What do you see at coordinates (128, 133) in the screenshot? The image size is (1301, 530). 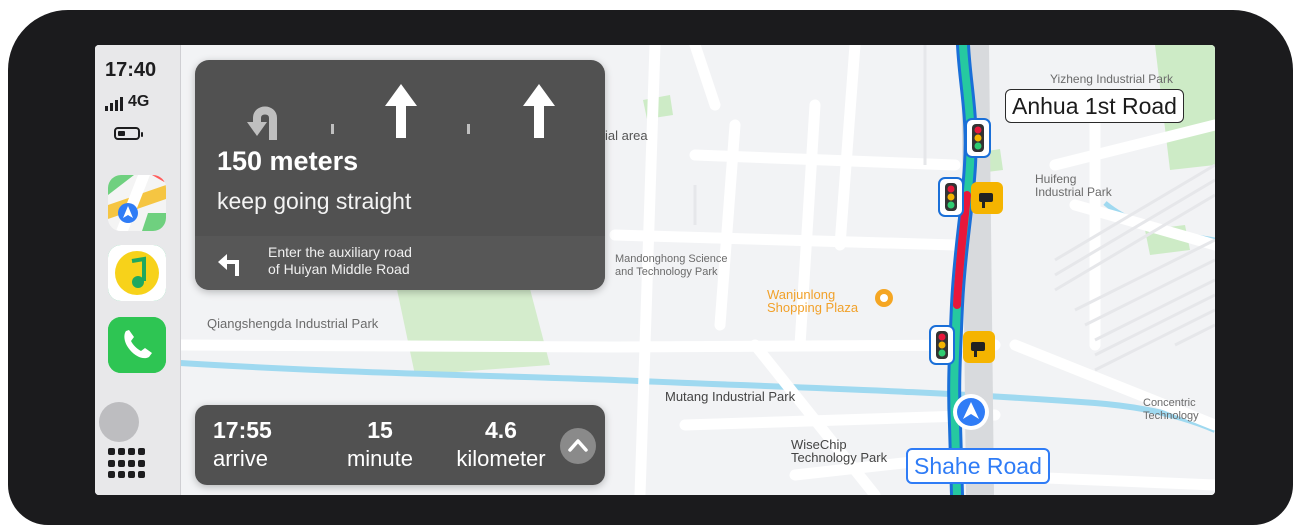 I see `battery-icon` at bounding box center [128, 133].